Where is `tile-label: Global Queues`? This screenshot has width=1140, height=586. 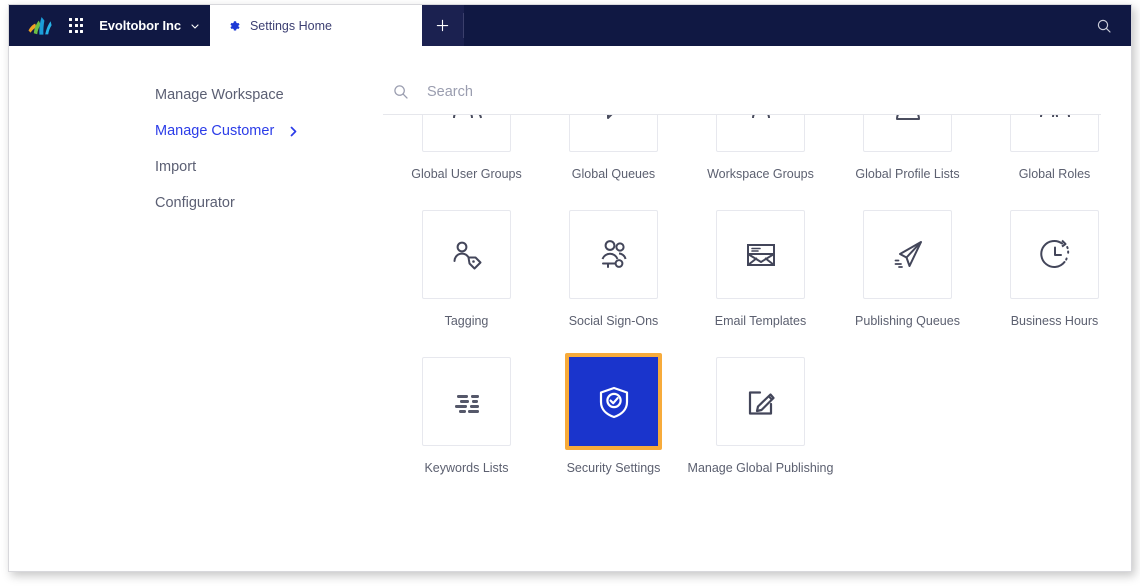
tile-label: Global Queues is located at coordinates (613, 174).